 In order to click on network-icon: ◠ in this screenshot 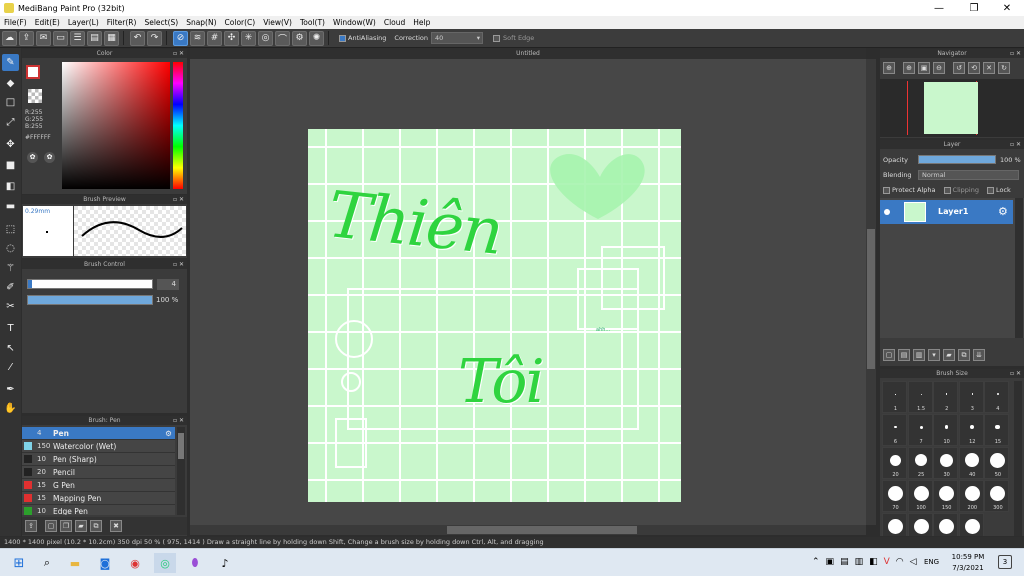, I will do `click(900, 562)`.